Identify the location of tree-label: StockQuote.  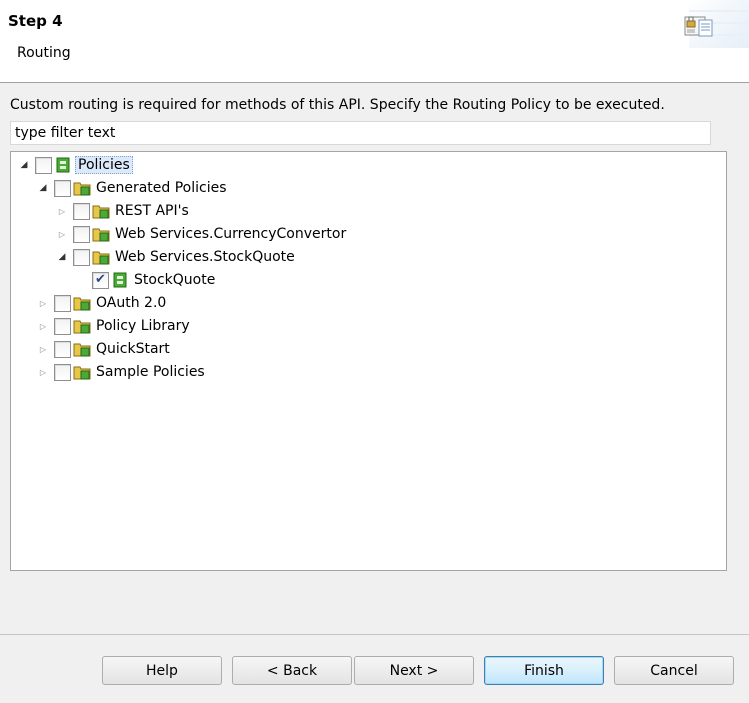
(175, 280).